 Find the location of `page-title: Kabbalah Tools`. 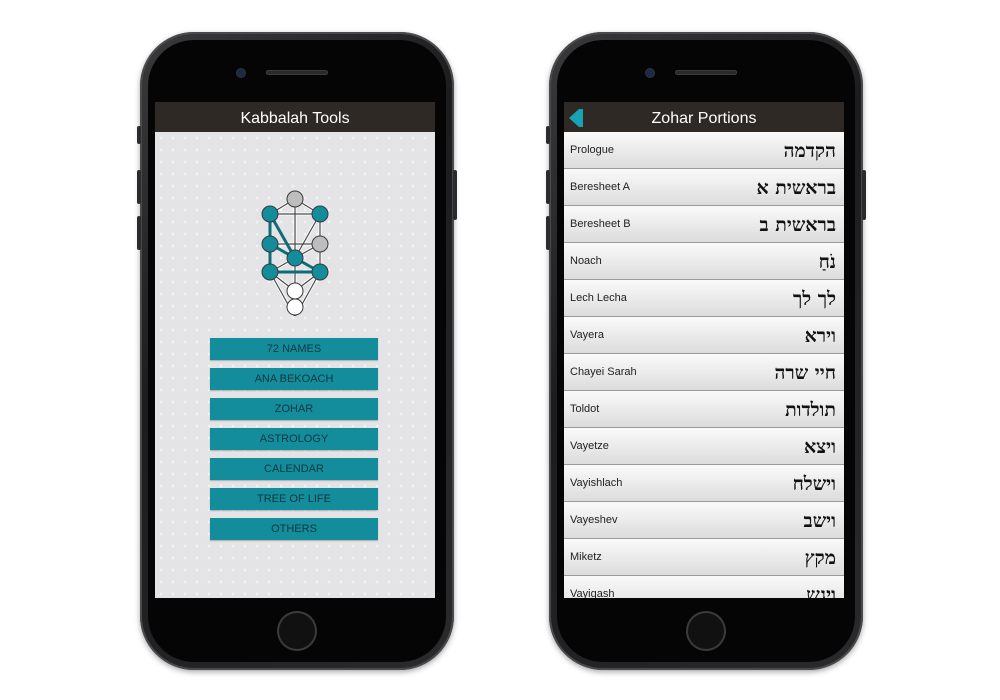

page-title: Kabbalah Tools is located at coordinates (295, 118).